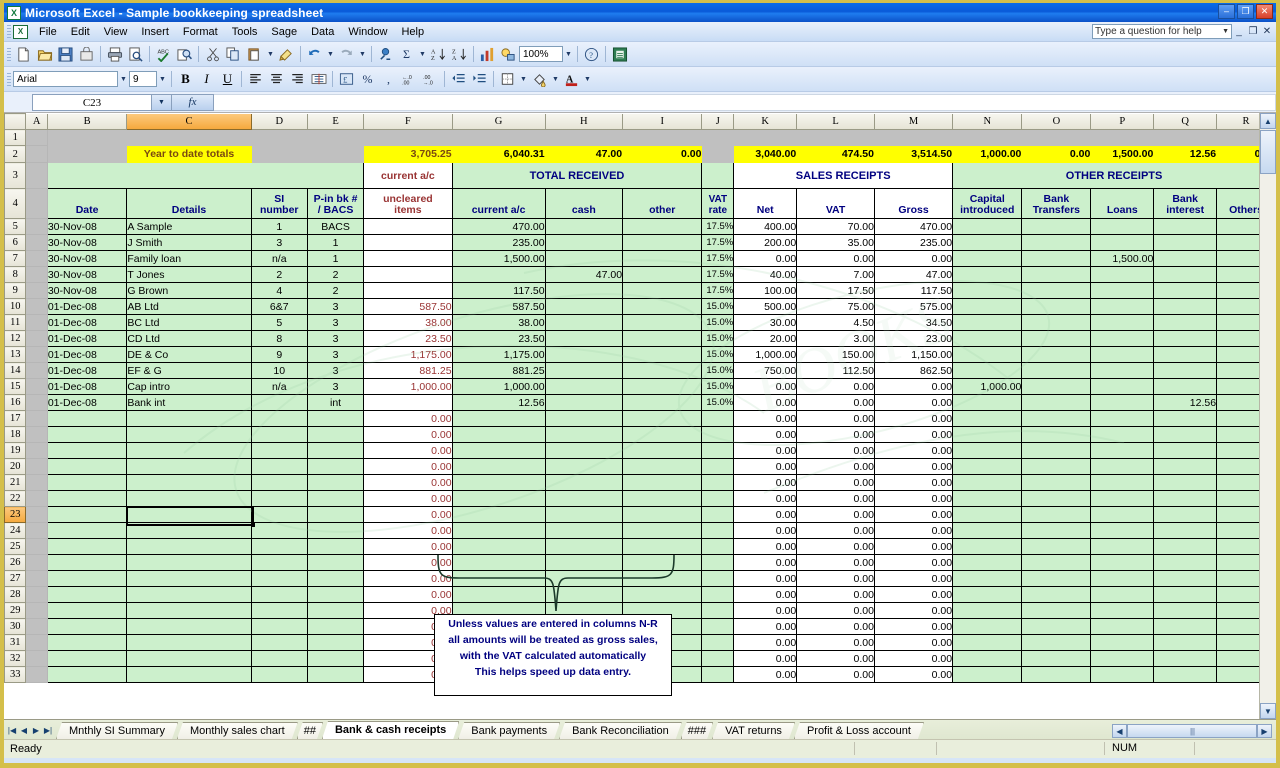 The width and height of the screenshot is (1280, 768). Describe the element at coordinates (1185, 154) in the screenshot. I see `total-interest: 12.56` at that location.